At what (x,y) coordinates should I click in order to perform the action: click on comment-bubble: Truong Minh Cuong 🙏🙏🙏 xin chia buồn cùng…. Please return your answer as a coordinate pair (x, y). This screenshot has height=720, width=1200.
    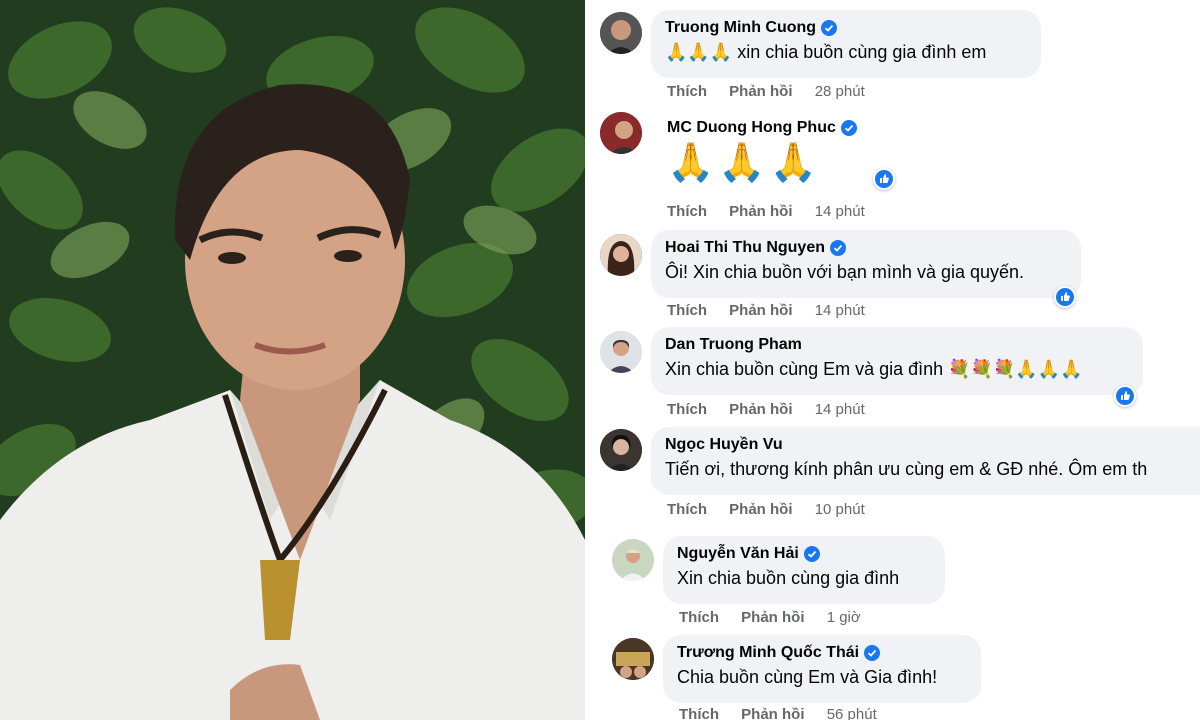
    Looking at the image, I should click on (846, 44).